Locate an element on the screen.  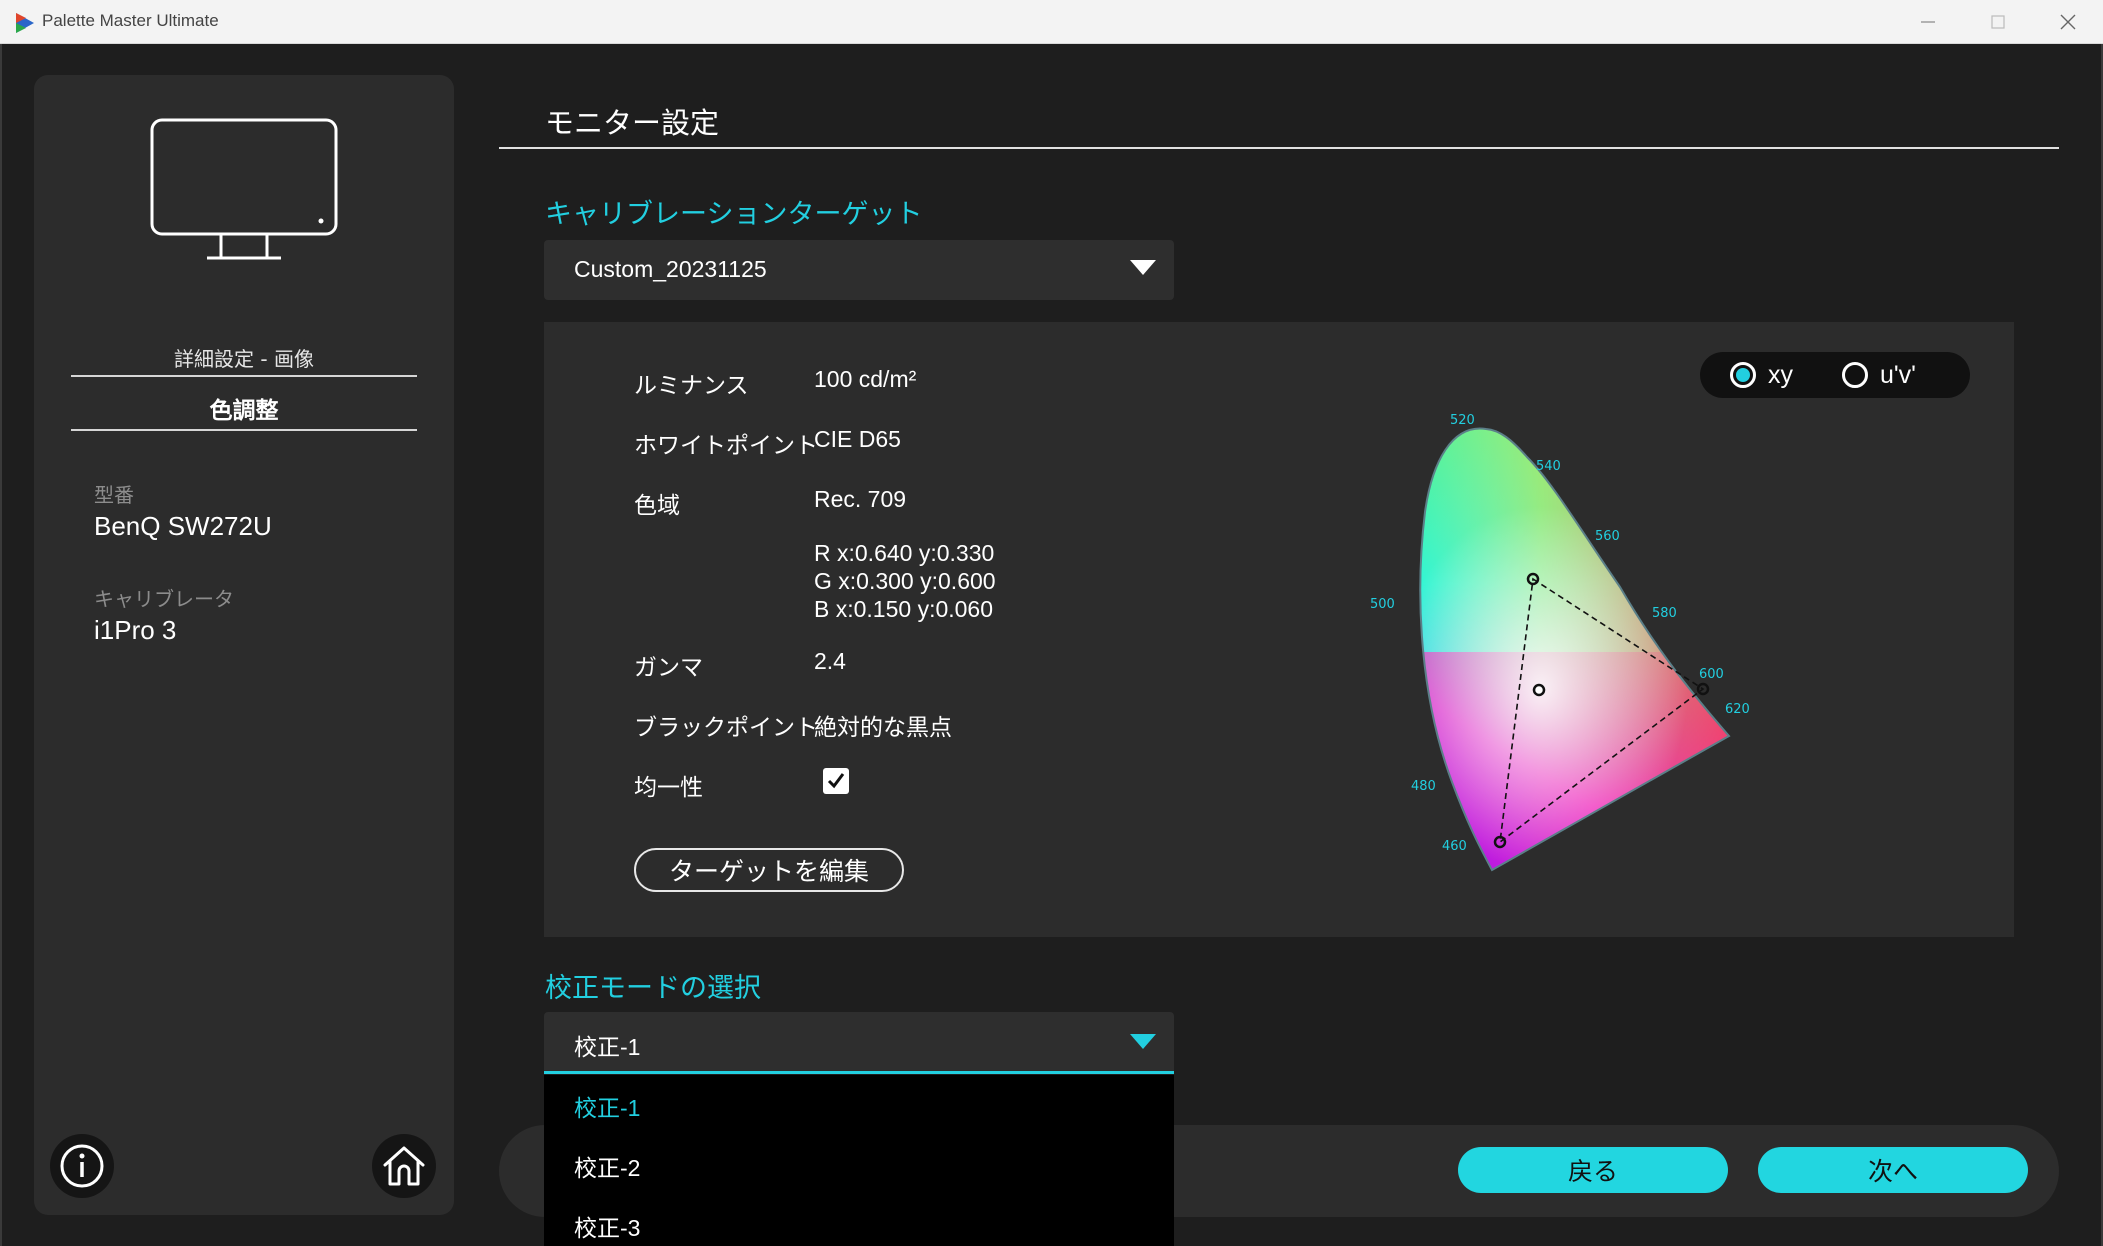
back-button: 戻る is located at coordinates (1593, 1170).